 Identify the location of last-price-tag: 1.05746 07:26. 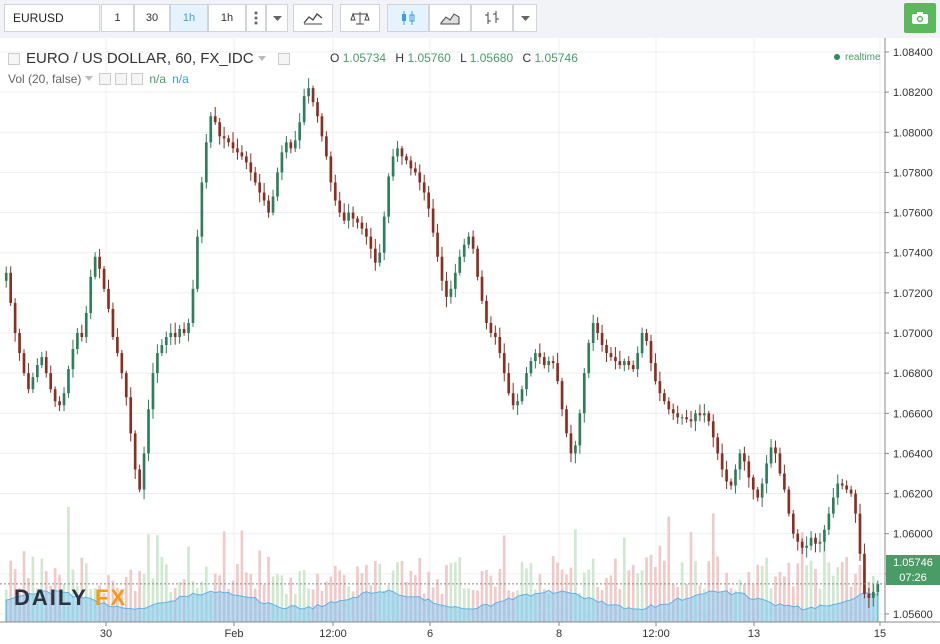
(913, 570).